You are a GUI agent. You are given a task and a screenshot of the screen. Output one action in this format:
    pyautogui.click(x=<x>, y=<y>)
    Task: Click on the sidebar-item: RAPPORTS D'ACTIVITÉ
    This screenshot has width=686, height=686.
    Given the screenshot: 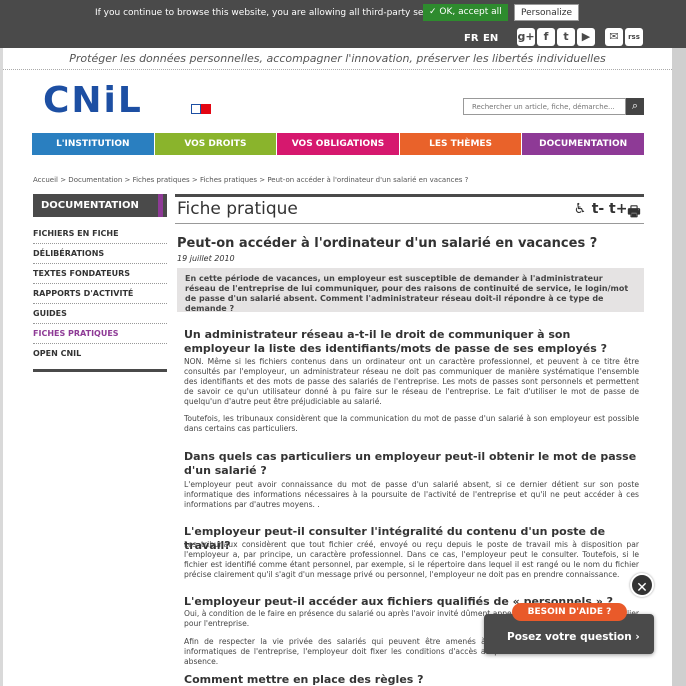 What is the action you would take?
    pyautogui.click(x=100, y=294)
    